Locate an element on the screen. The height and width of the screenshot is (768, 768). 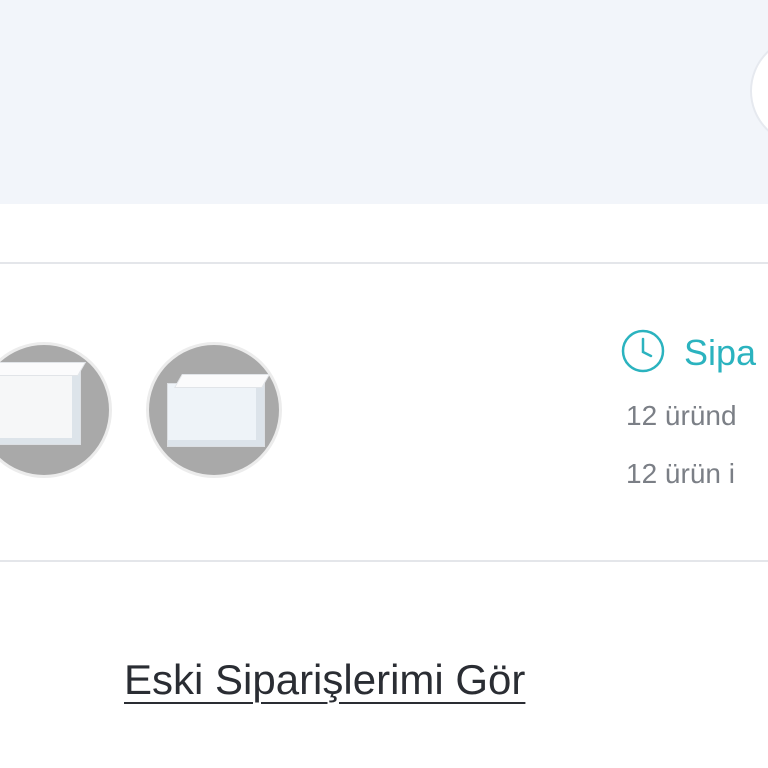
old-orders-link: Eski Siparişlerimi Gör is located at coordinates (324, 680).